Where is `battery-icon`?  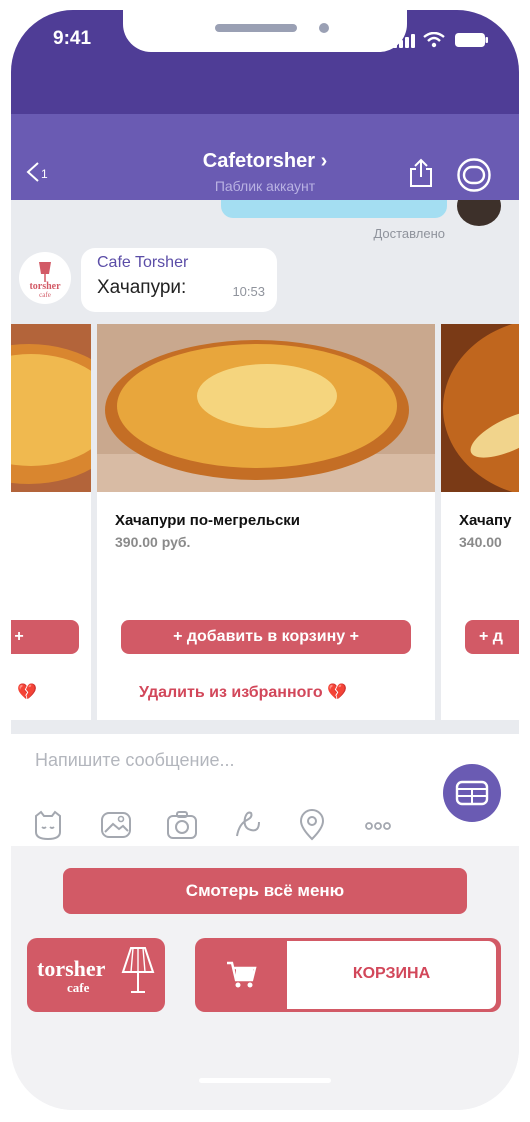
battery-icon is located at coordinates (471, 40).